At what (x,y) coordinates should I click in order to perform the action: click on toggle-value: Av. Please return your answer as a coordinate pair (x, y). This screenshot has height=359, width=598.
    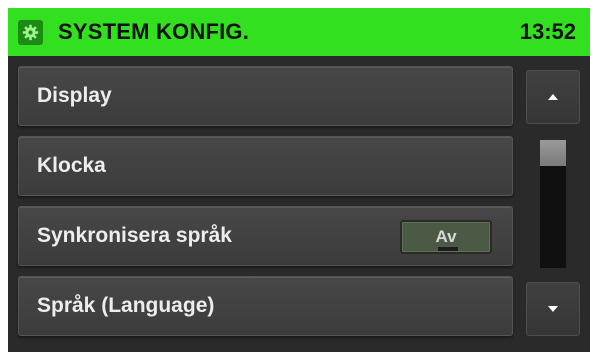
    Looking at the image, I should click on (446, 236).